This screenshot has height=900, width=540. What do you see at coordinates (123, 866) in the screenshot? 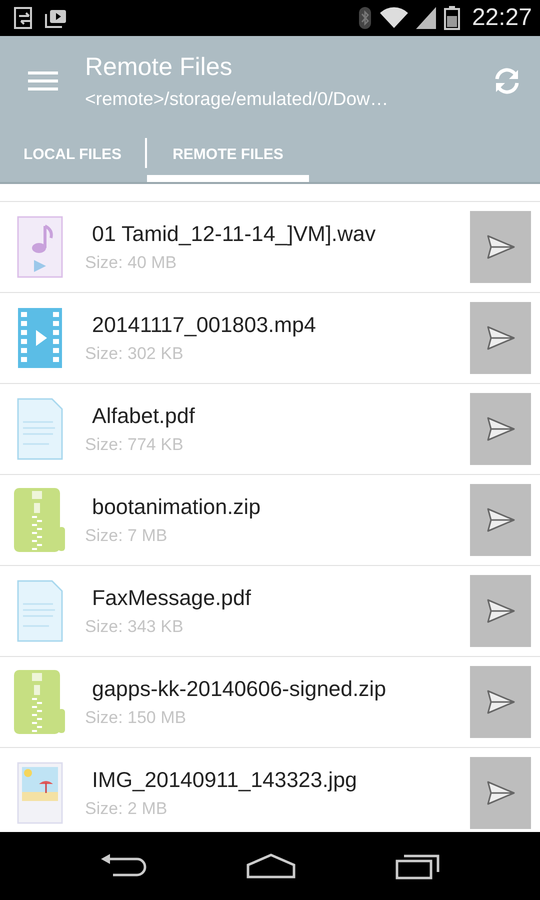
I see `back-icon` at bounding box center [123, 866].